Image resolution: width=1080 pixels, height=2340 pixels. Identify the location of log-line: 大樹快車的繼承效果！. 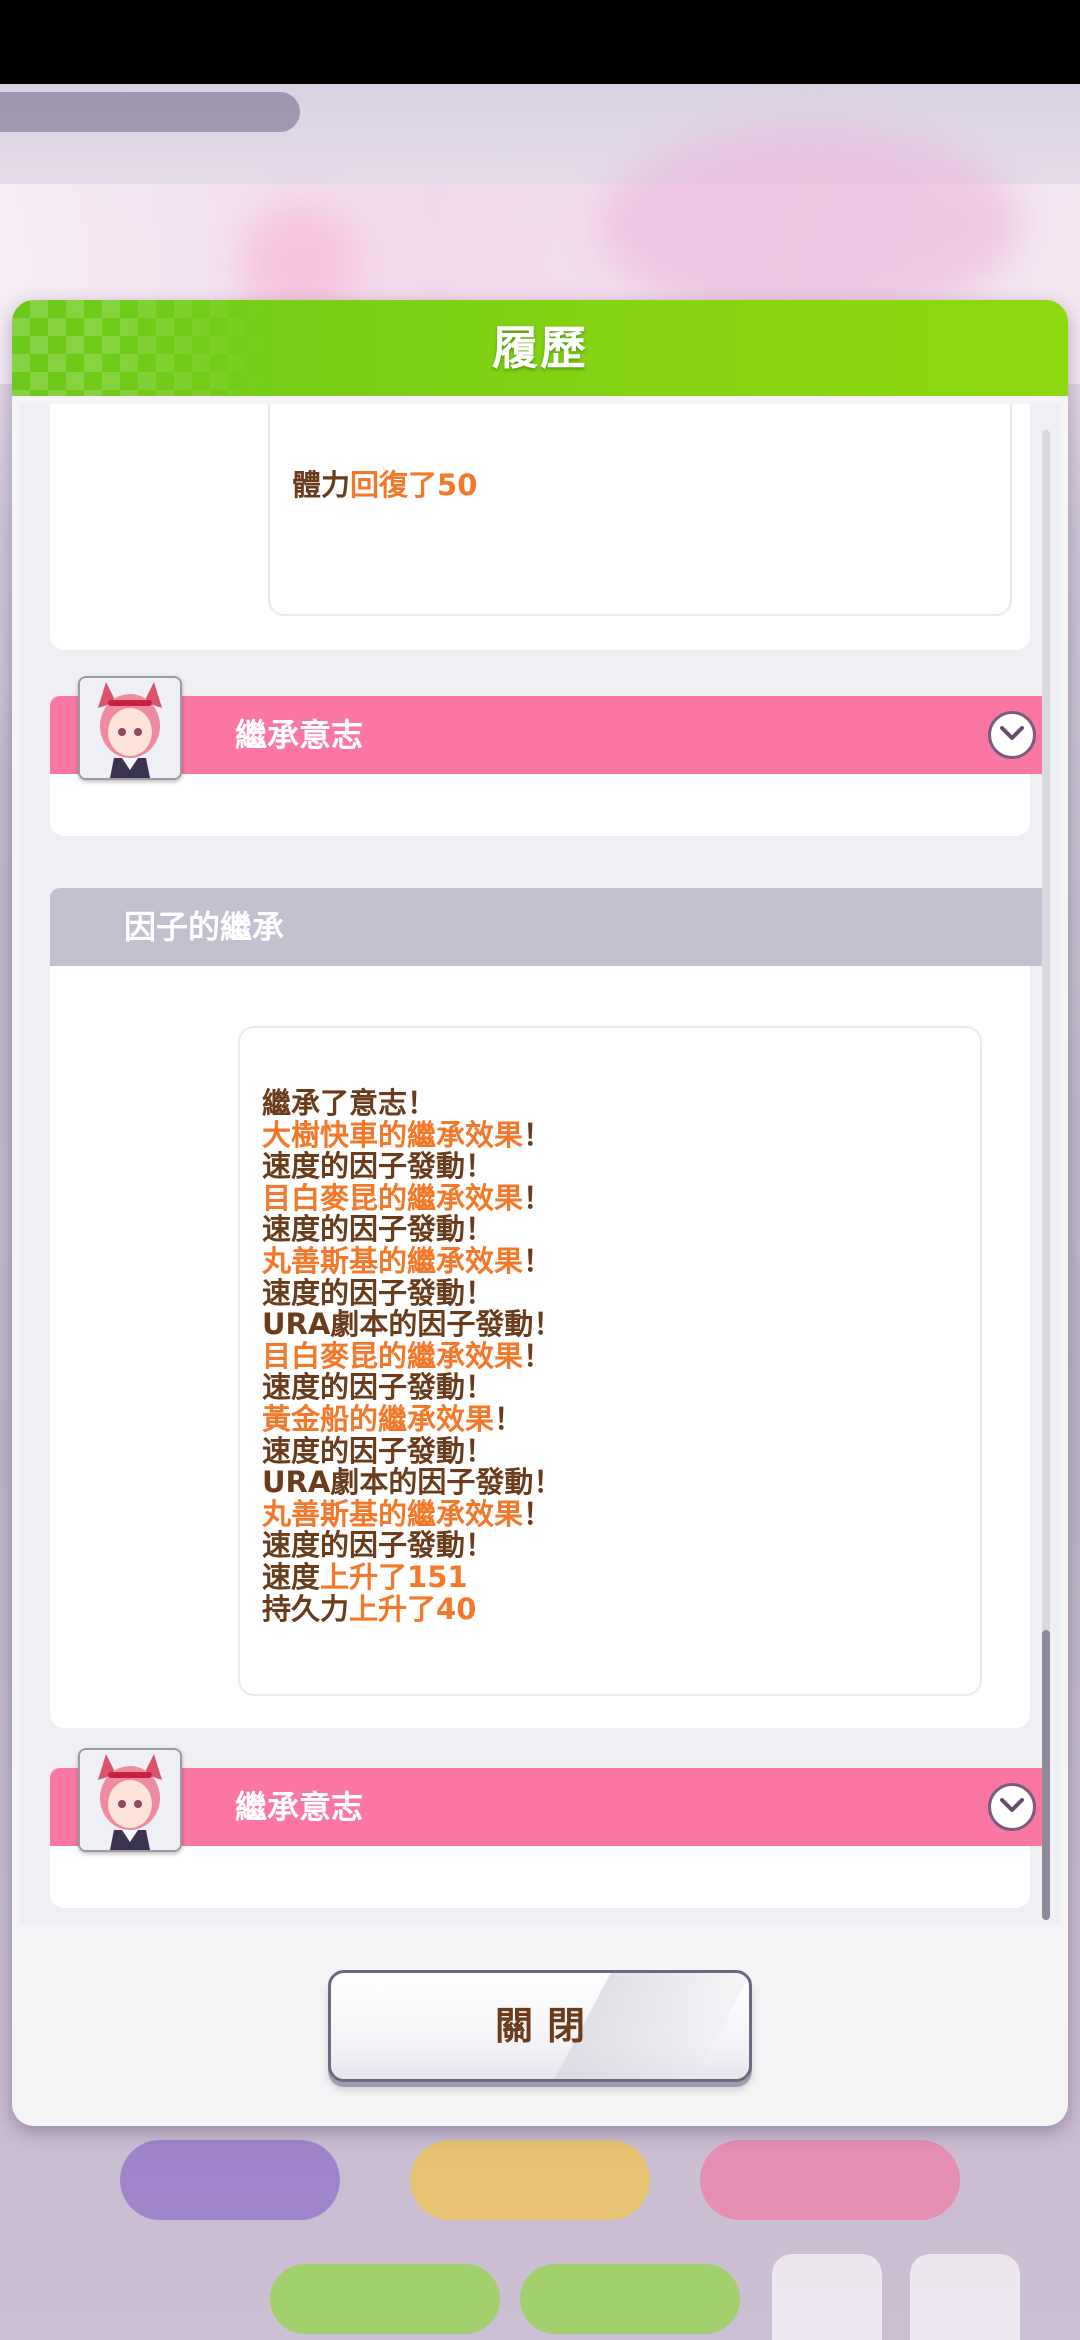
(407, 1134).